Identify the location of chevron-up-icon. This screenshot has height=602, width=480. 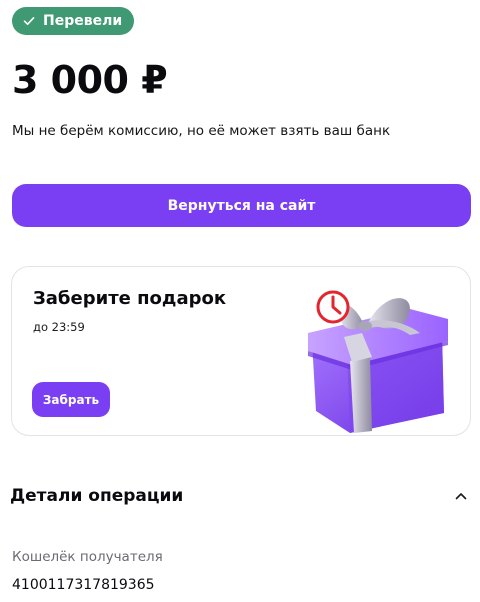
(461, 496).